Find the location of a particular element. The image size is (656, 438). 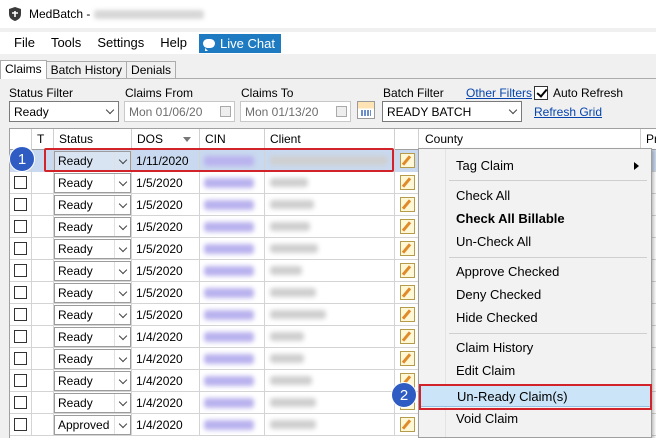

col-status: Status is located at coordinates (93, 139).